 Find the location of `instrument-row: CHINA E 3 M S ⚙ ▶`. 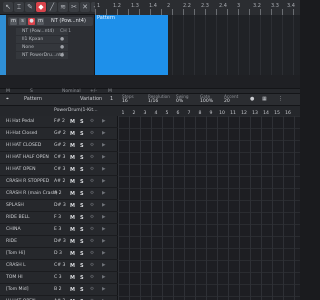

instrument-row: CHINA E 3 M S ⚙ ▶ is located at coordinates (59, 230).